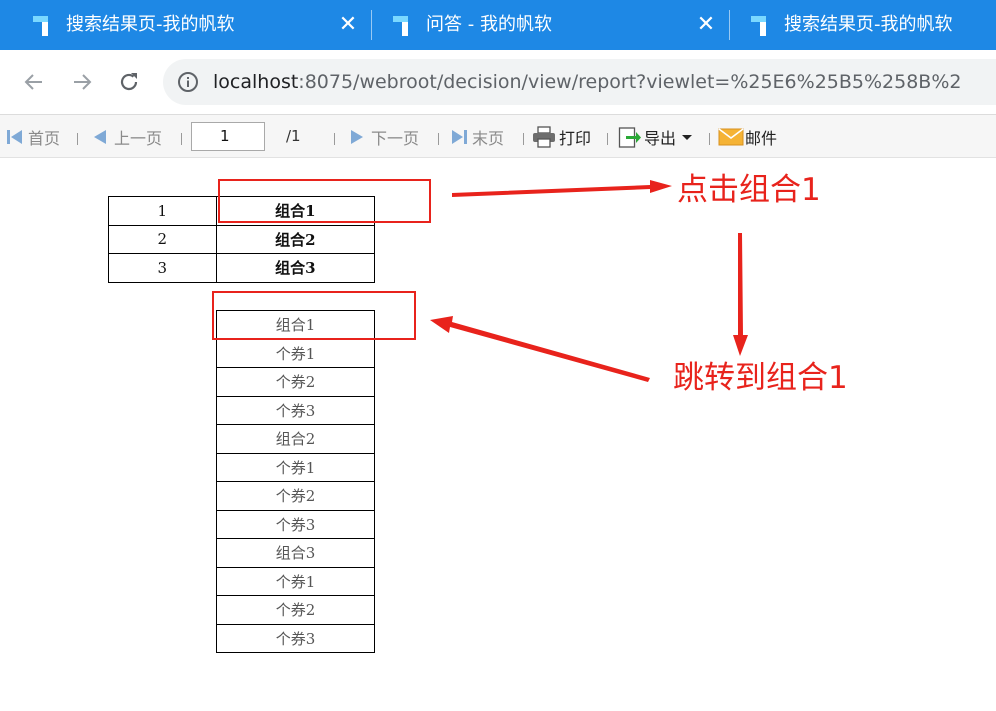 The image size is (996, 711). Describe the element at coordinates (395, 138) in the screenshot. I see `next-page-label: 下一页` at that location.